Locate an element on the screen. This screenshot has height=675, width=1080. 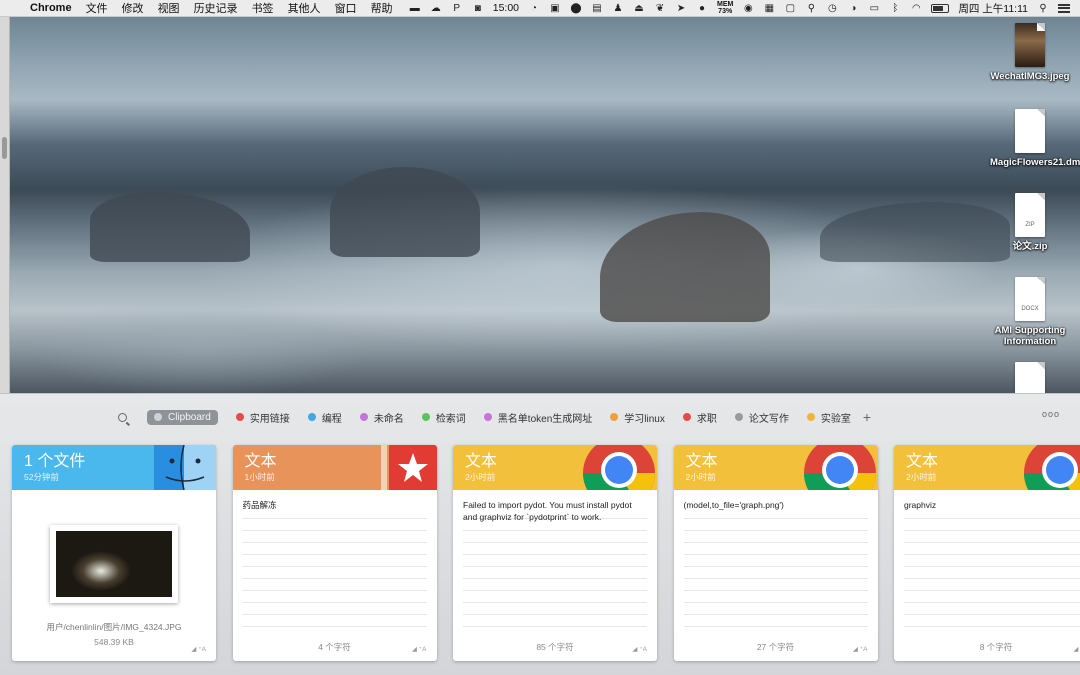
tag-8: 论文写作 is located at coordinates (761, 417).